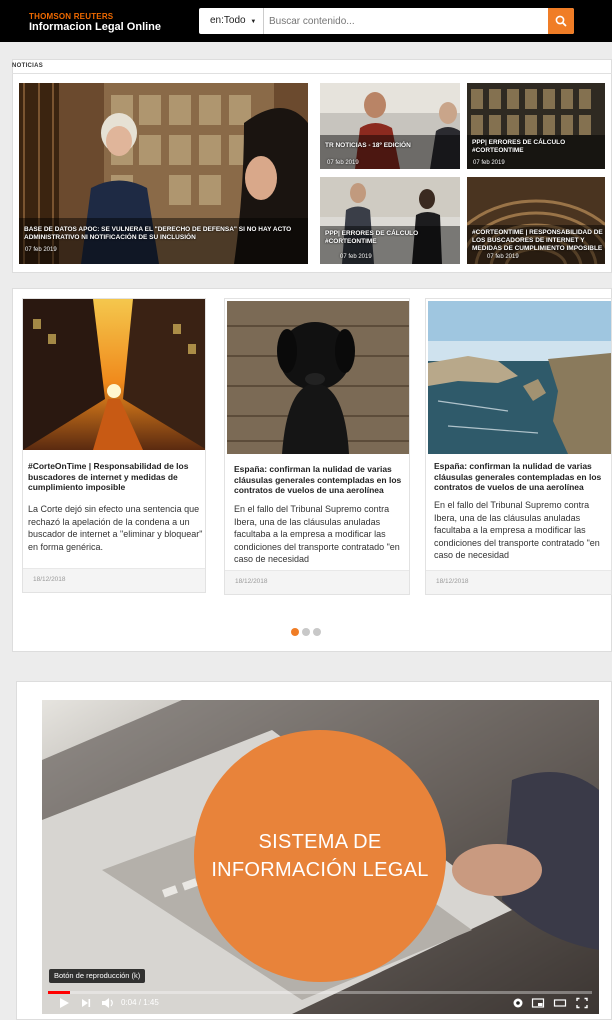 This screenshot has width=612, height=1020. I want to click on scope-dropdown: en:Todo ▼, so click(231, 21).